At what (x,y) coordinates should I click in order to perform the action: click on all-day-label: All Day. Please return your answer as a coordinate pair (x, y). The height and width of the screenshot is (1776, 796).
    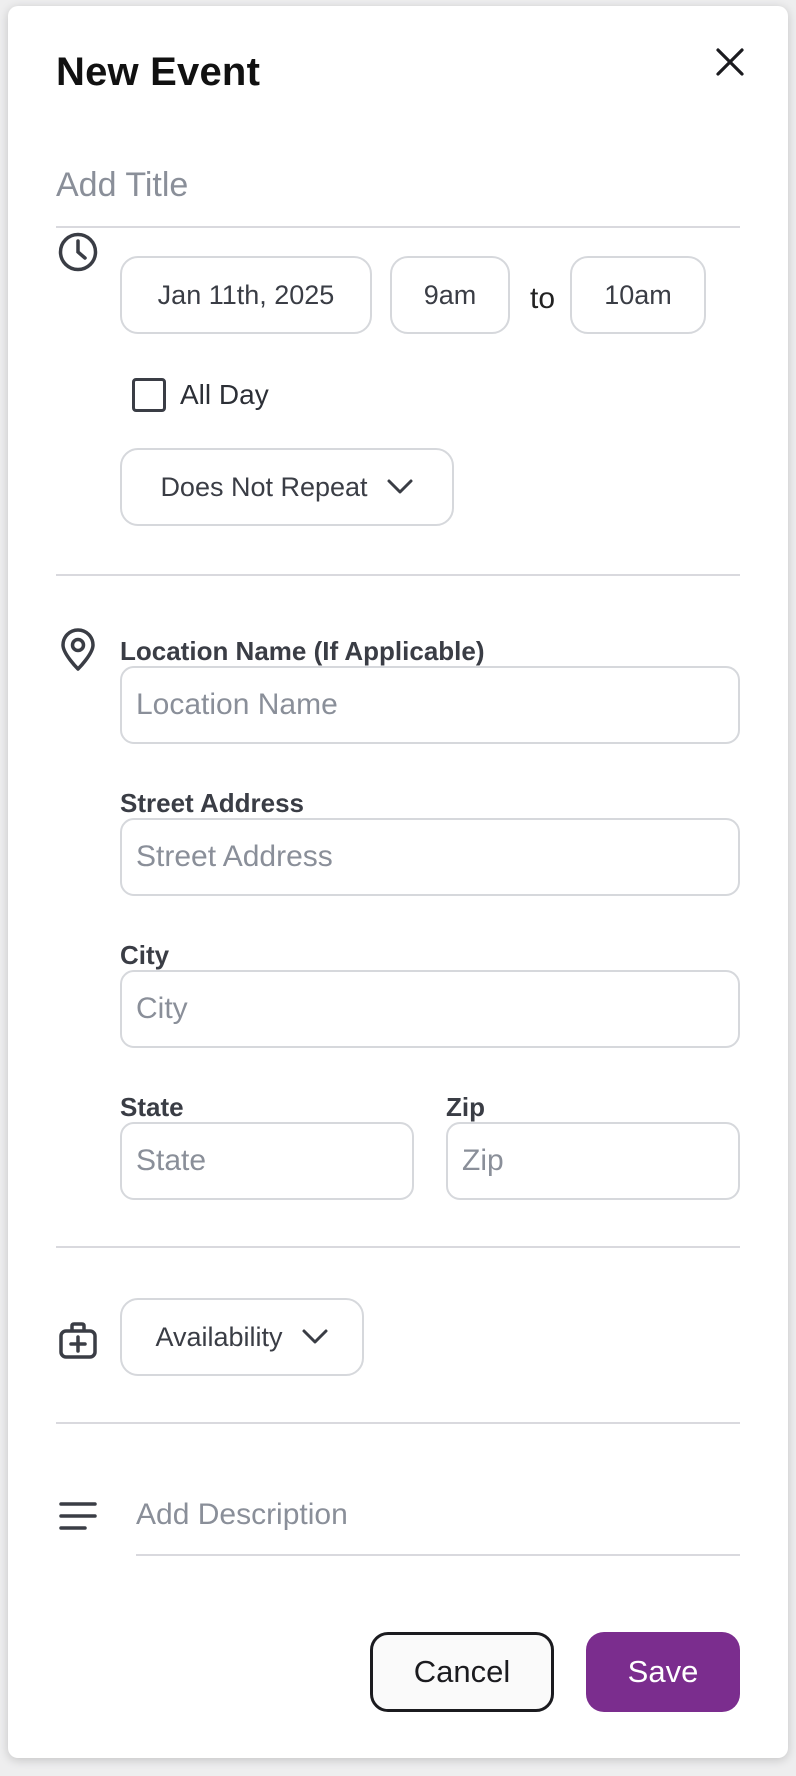
    Looking at the image, I should click on (224, 394).